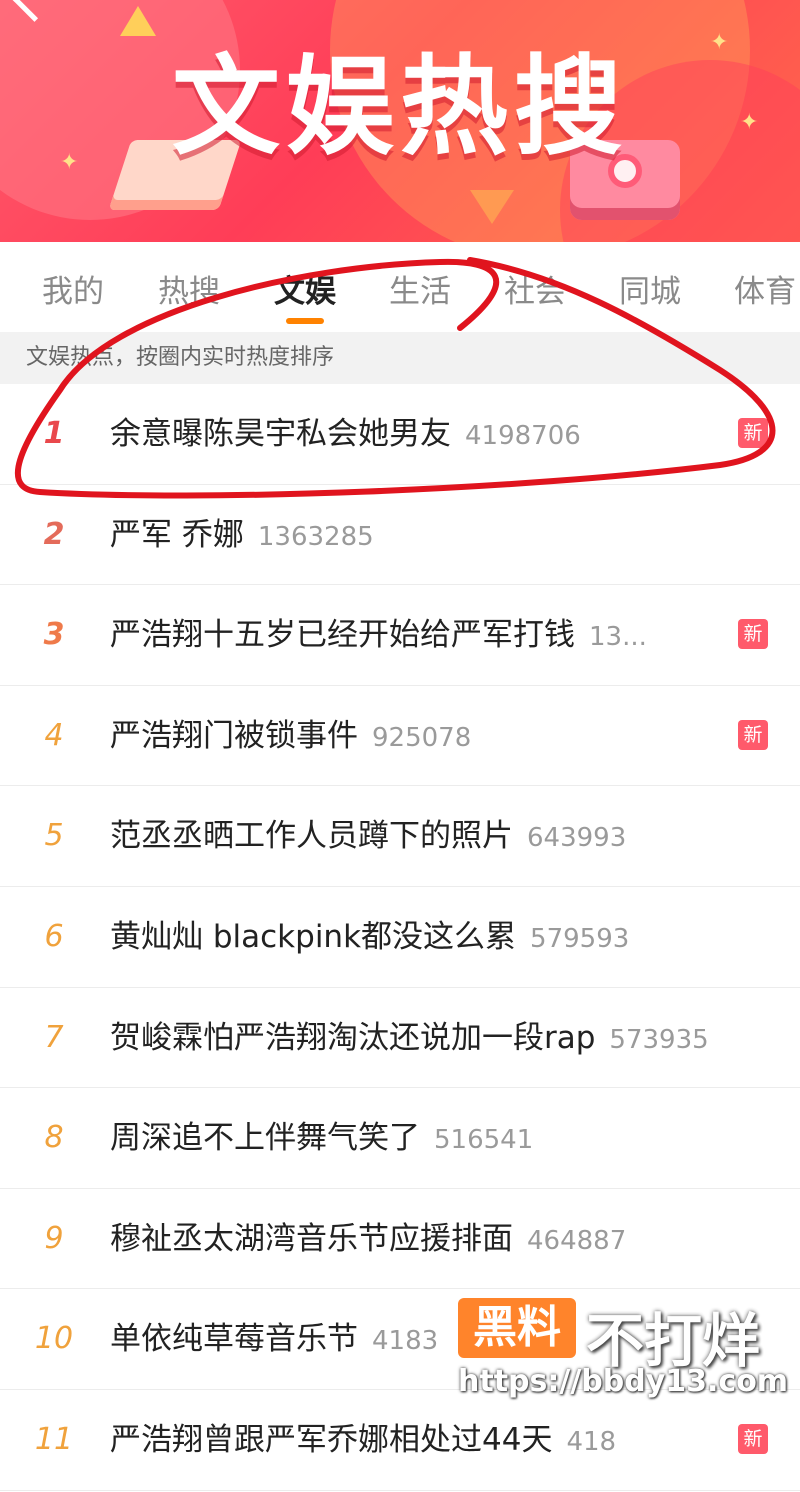 This screenshot has width=800, height=1492. Describe the element at coordinates (623, 1381) in the screenshot. I see `watermark-url: https://bbdy13.com` at that location.